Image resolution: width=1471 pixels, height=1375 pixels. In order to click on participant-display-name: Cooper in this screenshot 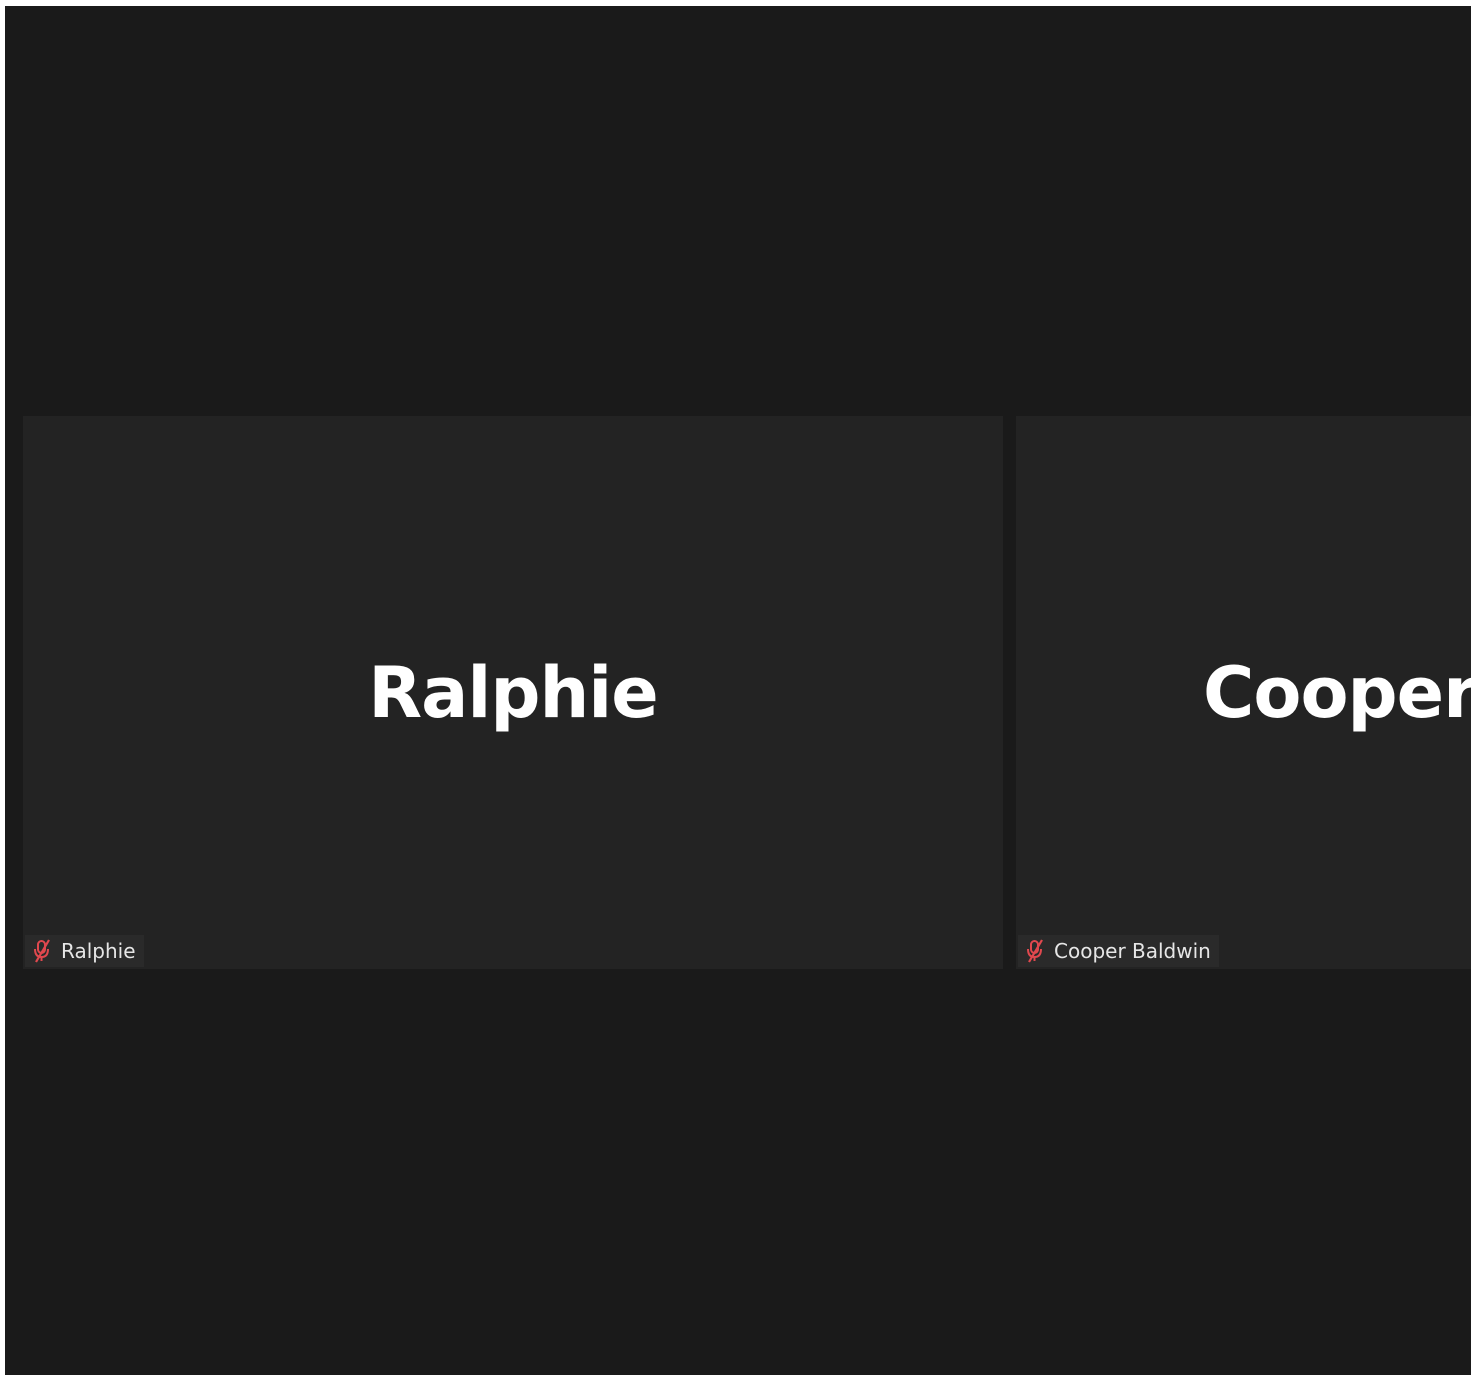, I will do `click(1337, 693)`.